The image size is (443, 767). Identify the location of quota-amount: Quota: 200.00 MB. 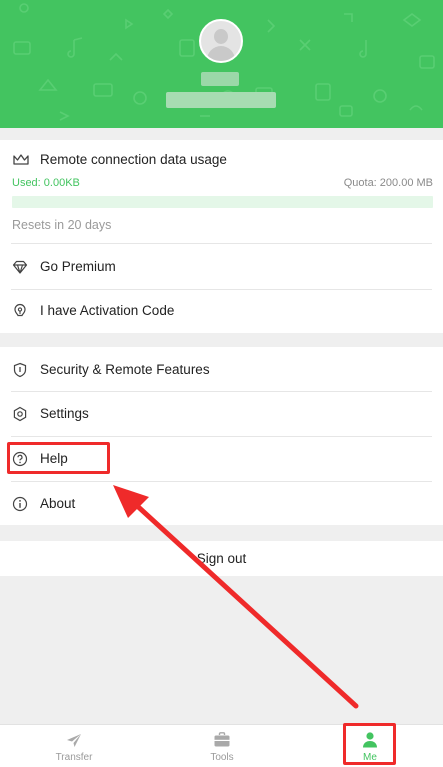
(388, 183).